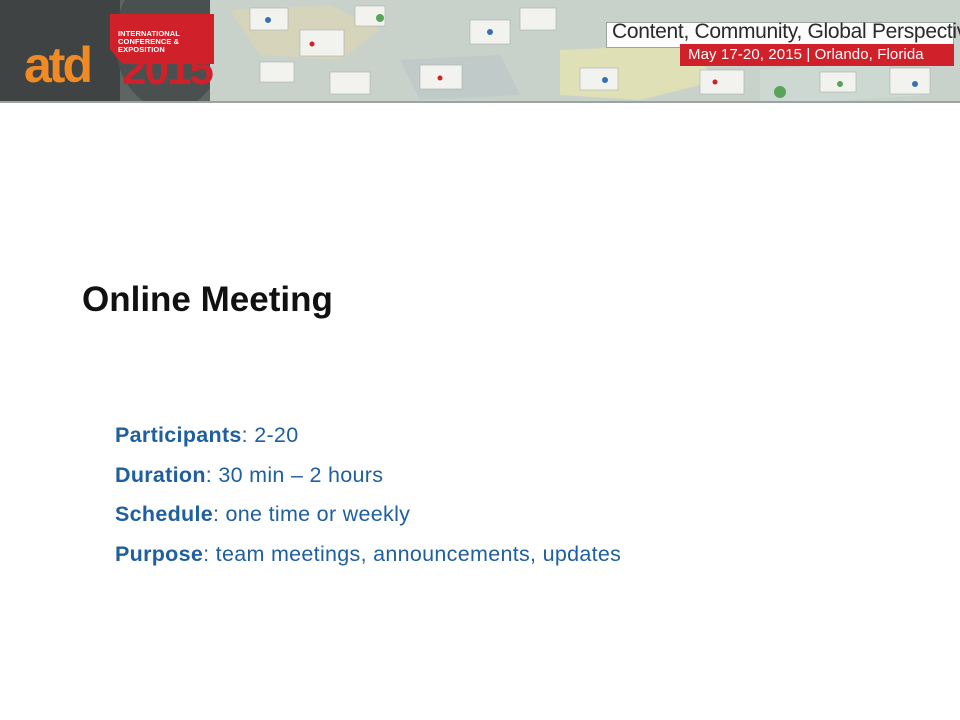 The width and height of the screenshot is (960, 720). I want to click on bullet-term: Participants, so click(178, 435).